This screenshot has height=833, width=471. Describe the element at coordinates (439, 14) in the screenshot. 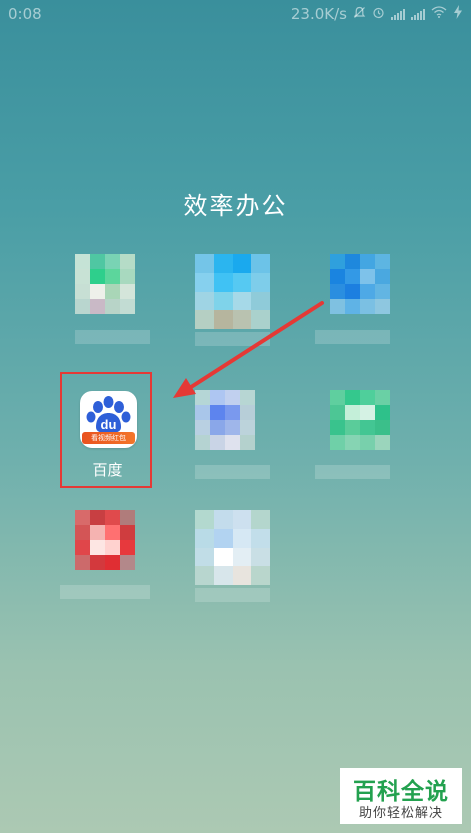

I see `wifi-icon` at that location.